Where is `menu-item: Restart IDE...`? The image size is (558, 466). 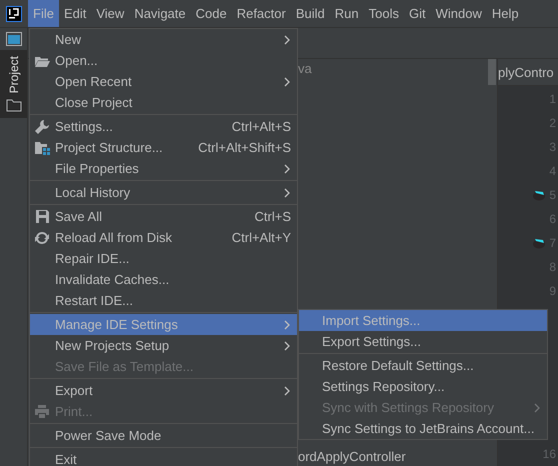
menu-item: Restart IDE... is located at coordinates (163, 300).